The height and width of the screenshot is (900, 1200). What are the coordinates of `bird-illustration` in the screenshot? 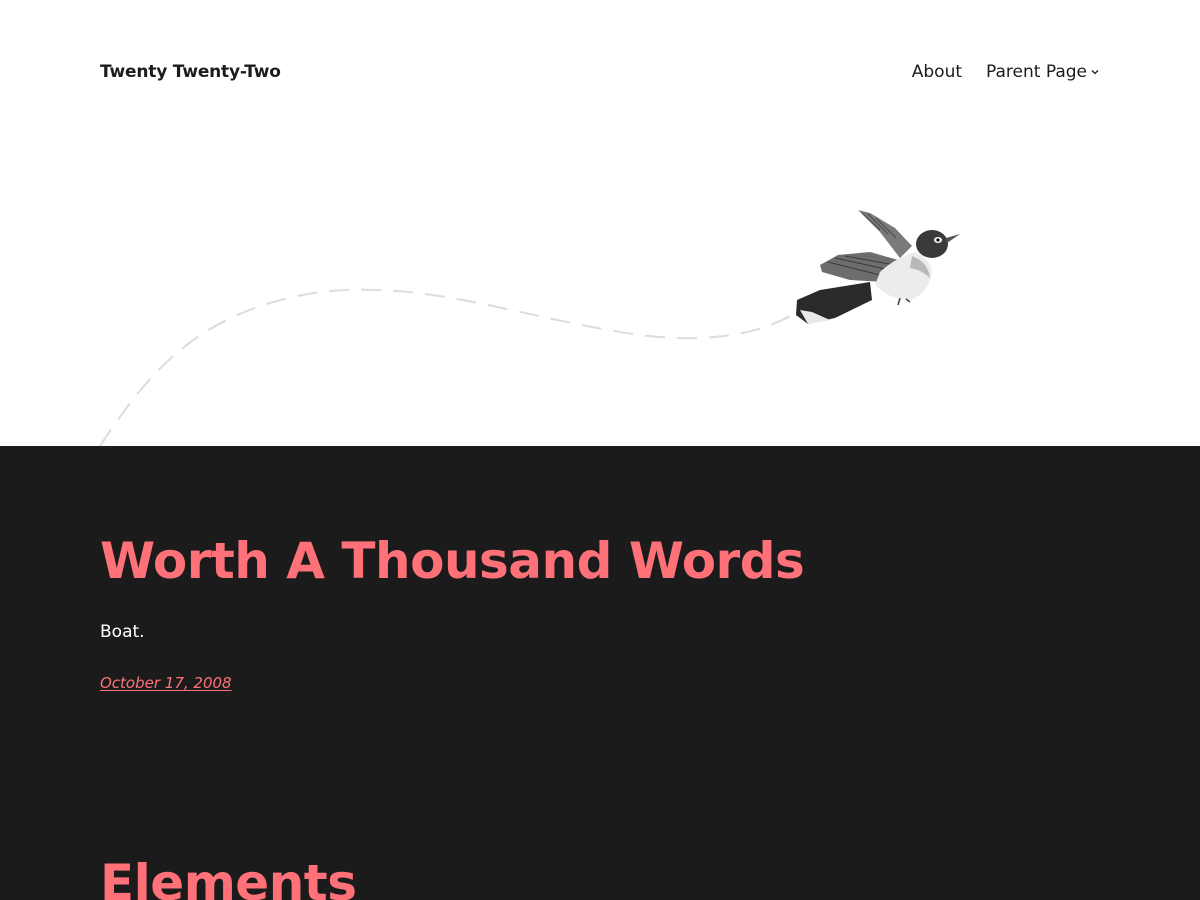 It's located at (878, 267).